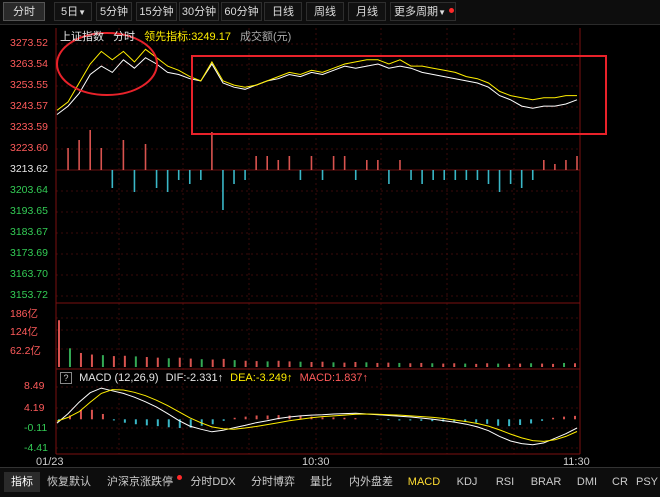 The image size is (660, 497). What do you see at coordinates (261, 378) in the screenshot?
I see `macd-dea: DEA:-3.249↑` at bounding box center [261, 378].